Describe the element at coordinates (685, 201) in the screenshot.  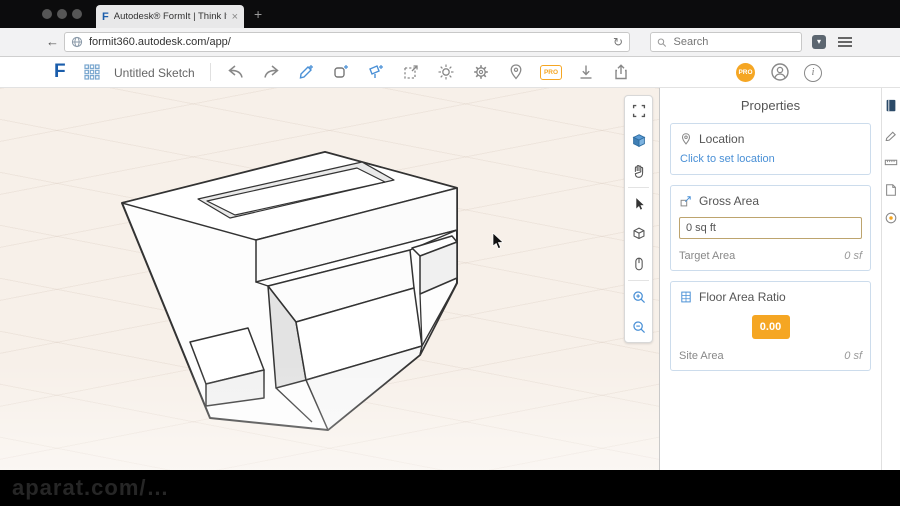
I see `area-icon` at that location.